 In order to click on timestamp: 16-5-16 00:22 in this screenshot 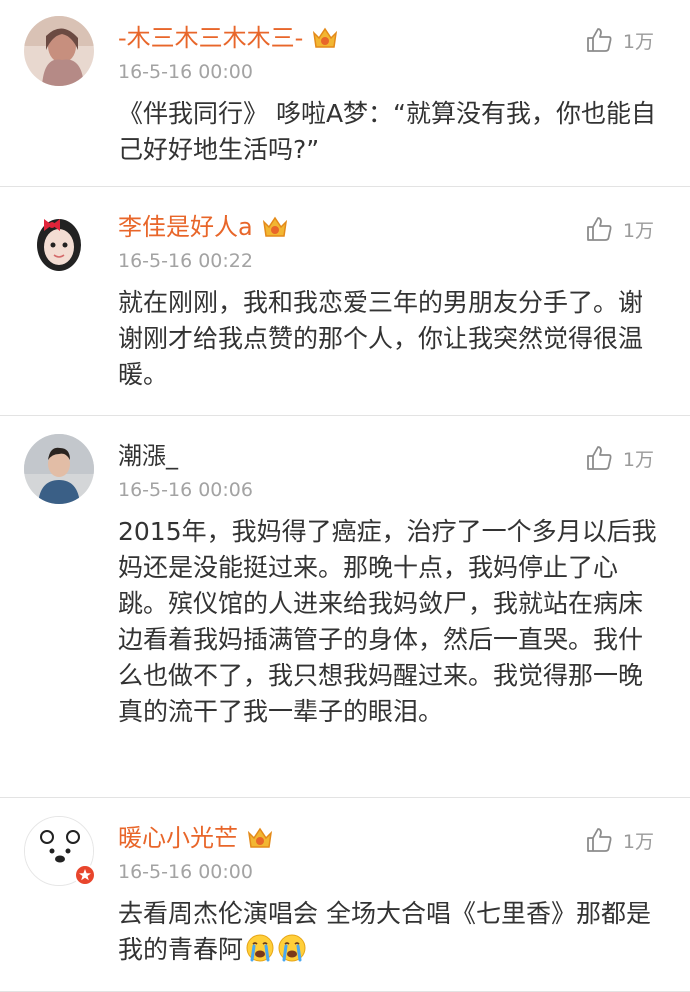, I will do `click(185, 261)`.